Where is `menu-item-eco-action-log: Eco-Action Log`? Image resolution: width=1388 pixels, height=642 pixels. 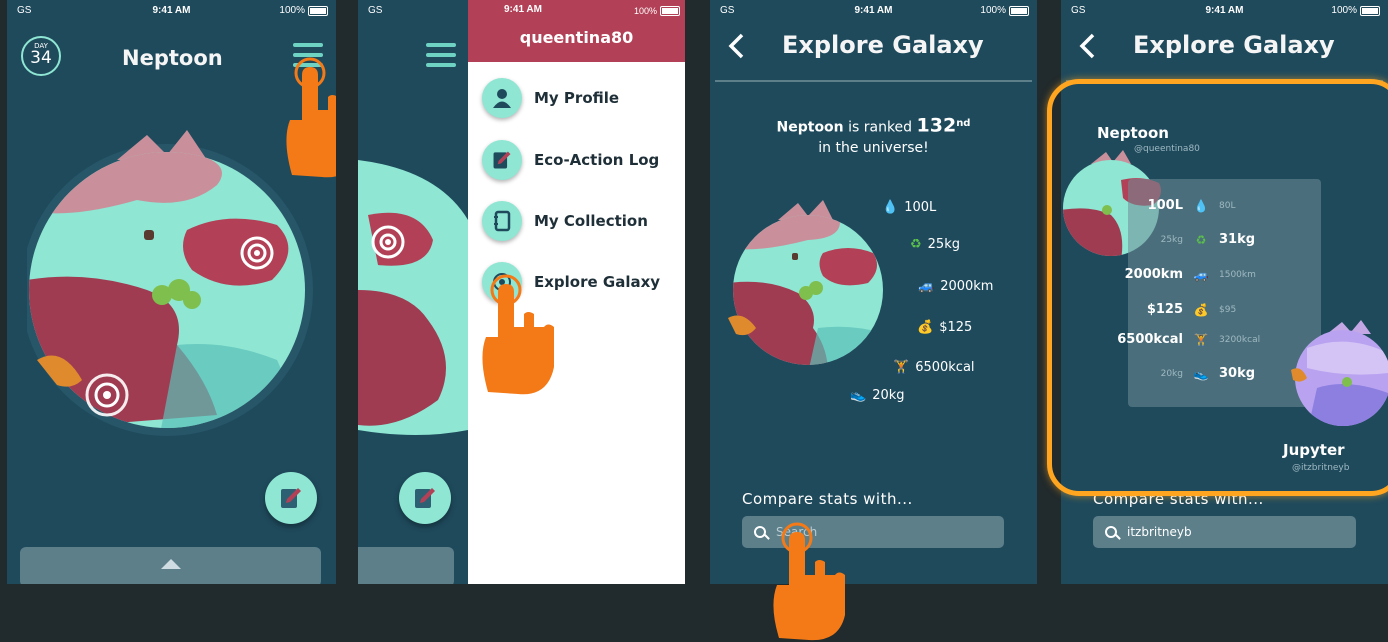 menu-item-eco-action-log: Eco-Action Log is located at coordinates (570, 160).